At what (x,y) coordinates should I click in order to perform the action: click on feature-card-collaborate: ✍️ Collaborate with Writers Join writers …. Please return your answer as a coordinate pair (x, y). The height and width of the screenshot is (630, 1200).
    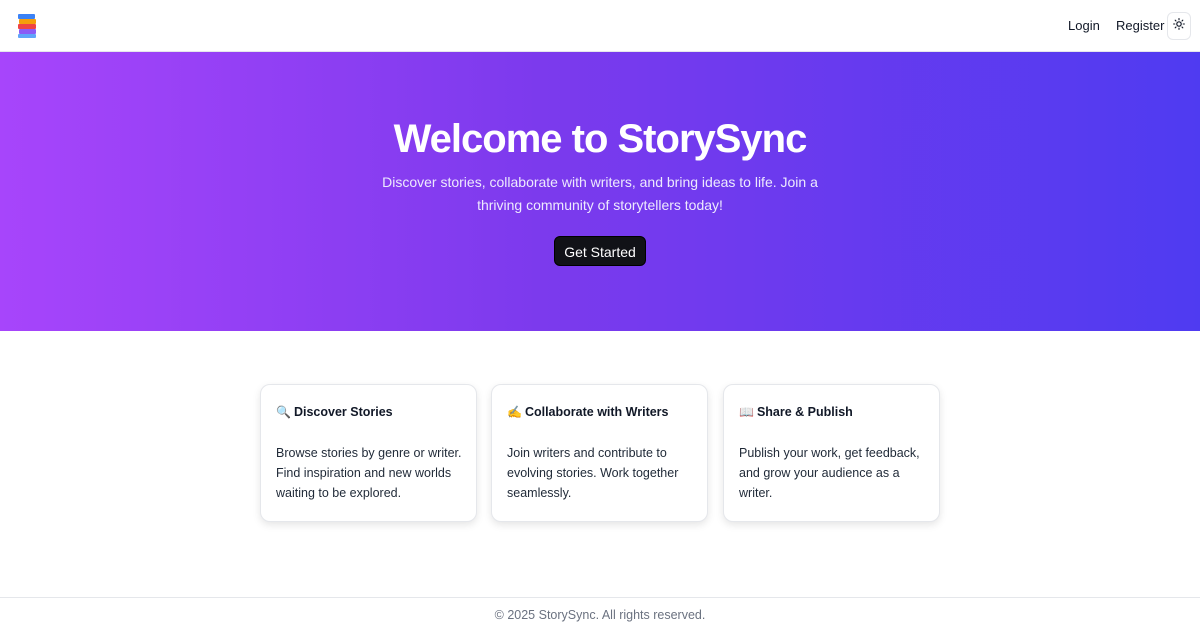
    Looking at the image, I should click on (599, 453).